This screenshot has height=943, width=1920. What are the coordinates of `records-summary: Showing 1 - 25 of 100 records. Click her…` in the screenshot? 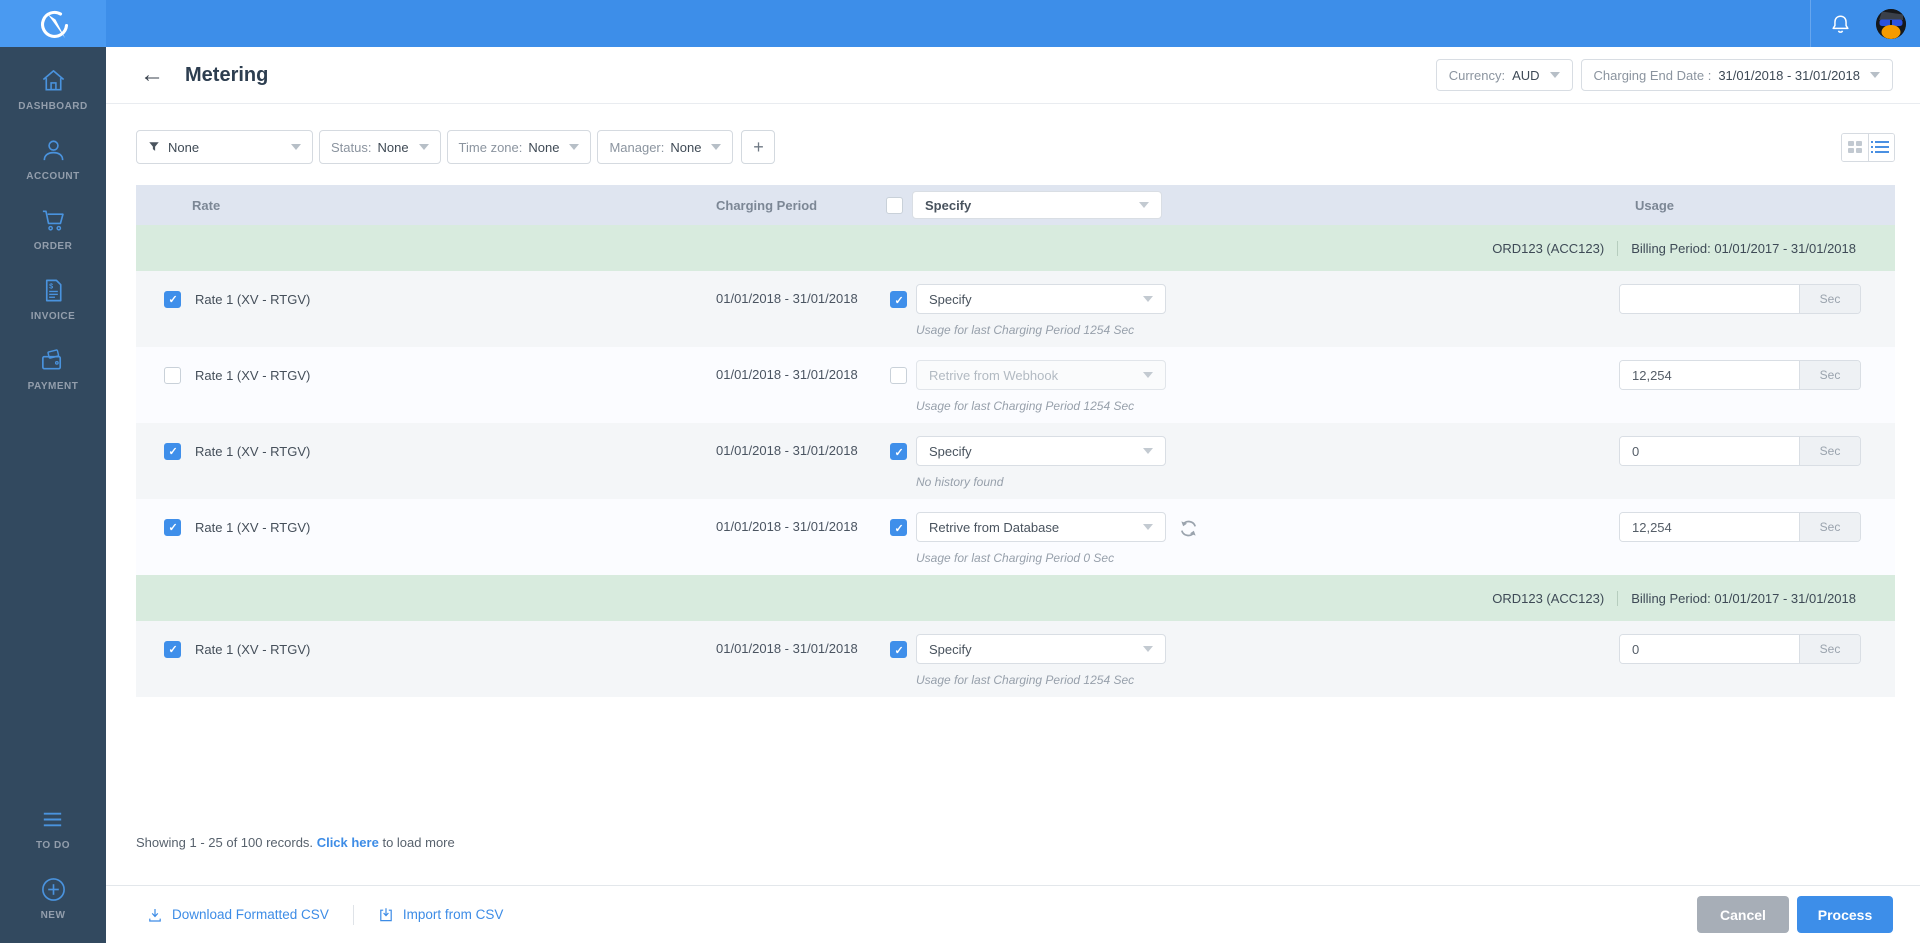 It's located at (1015, 842).